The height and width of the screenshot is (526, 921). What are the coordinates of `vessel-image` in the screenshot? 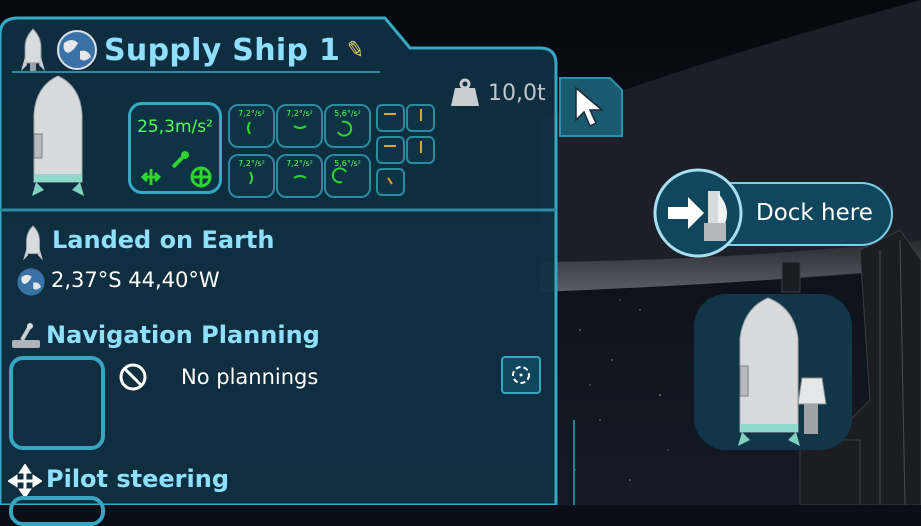 It's located at (58, 135).